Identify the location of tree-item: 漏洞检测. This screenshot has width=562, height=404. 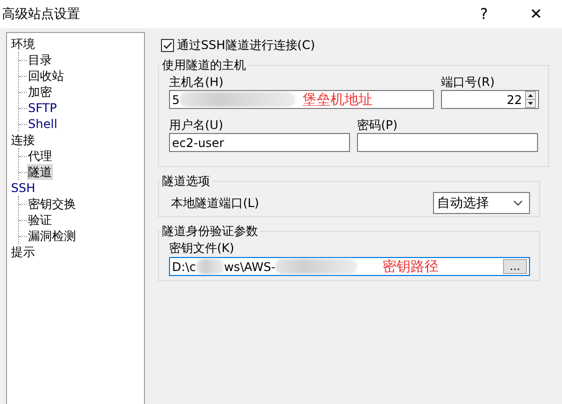
(52, 236).